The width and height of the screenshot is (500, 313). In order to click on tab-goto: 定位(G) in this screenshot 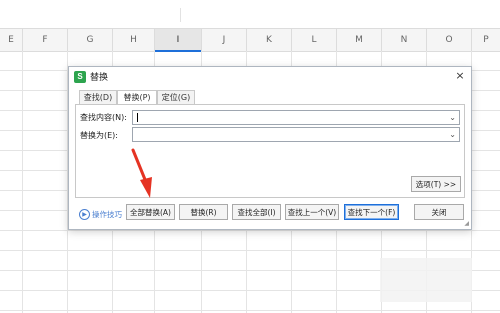, I will do `click(176, 97)`.